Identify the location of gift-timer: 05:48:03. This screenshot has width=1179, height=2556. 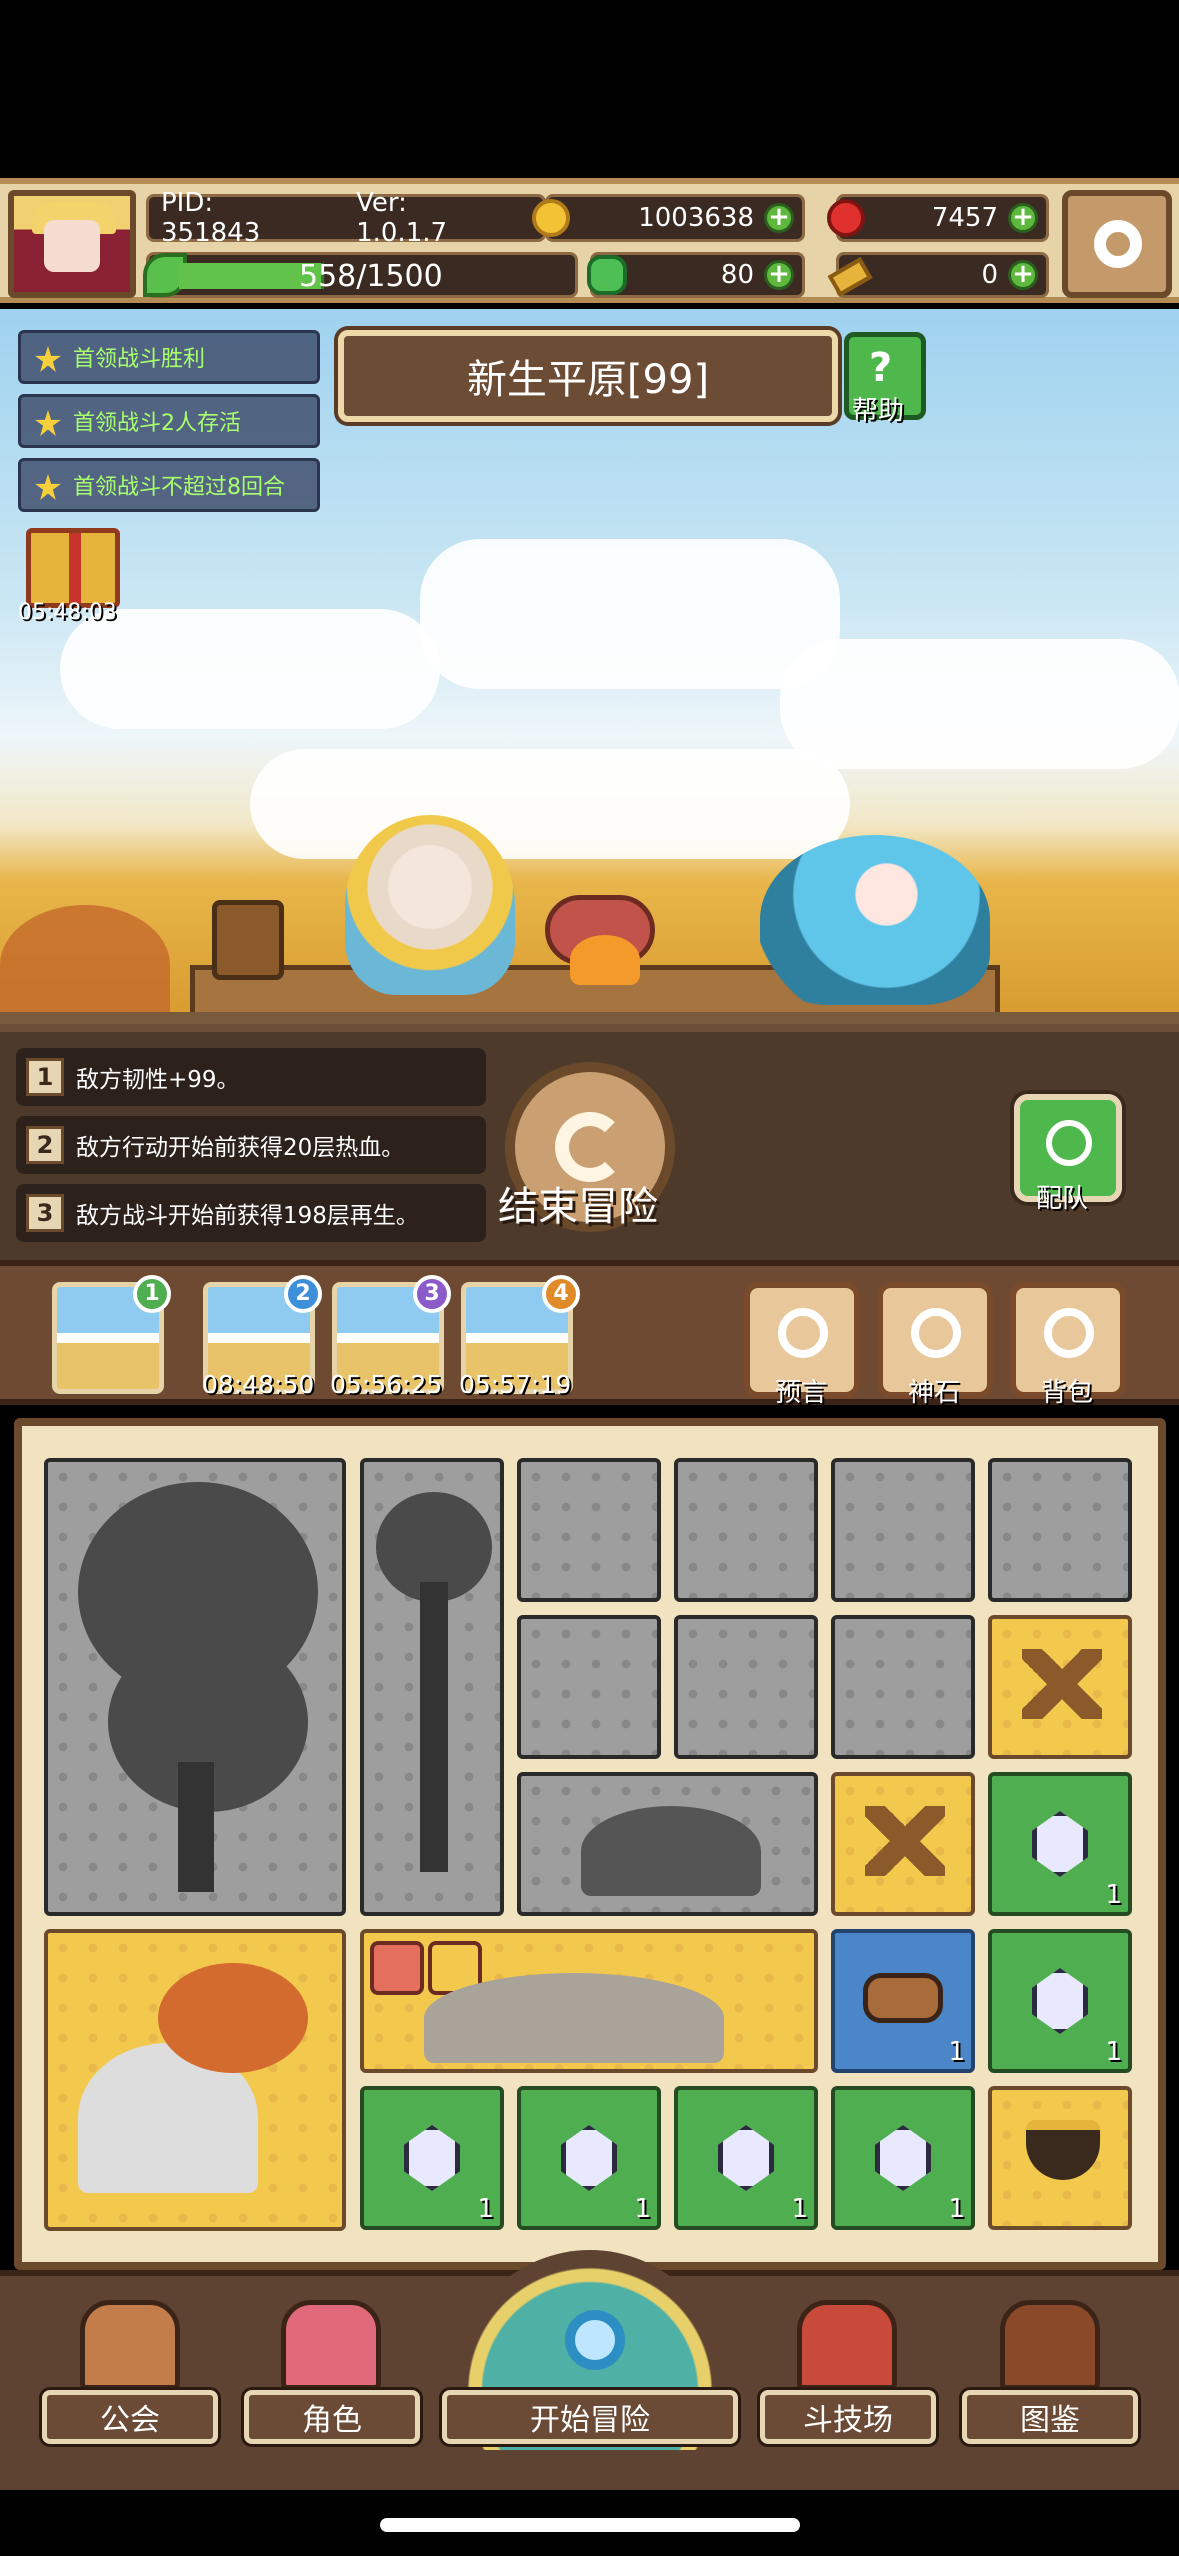
(67, 612).